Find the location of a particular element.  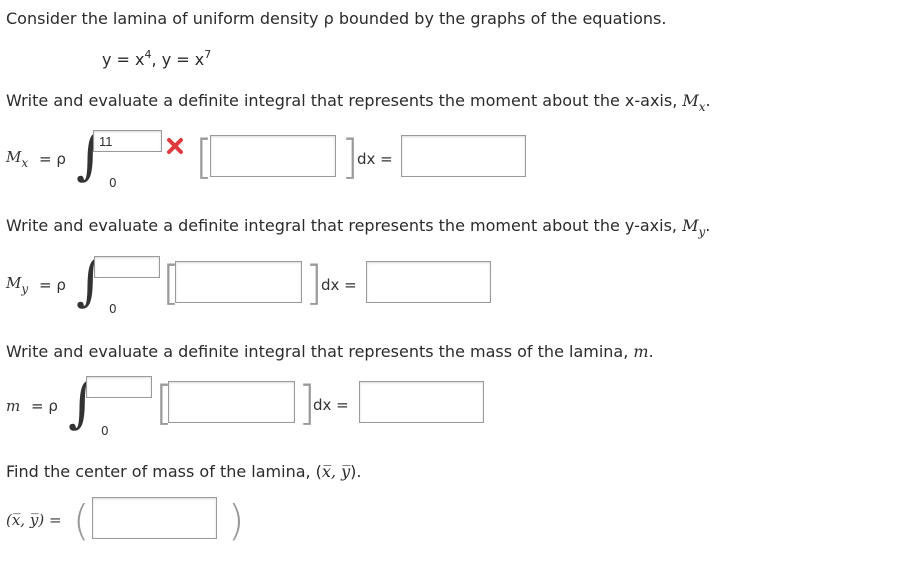

mx-upper-limit-input: 11 is located at coordinates (127, 141).